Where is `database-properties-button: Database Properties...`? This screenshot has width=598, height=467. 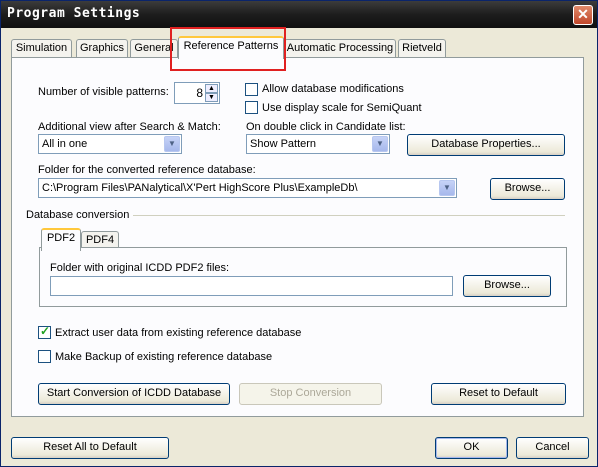
database-properties-button: Database Properties... is located at coordinates (486, 145).